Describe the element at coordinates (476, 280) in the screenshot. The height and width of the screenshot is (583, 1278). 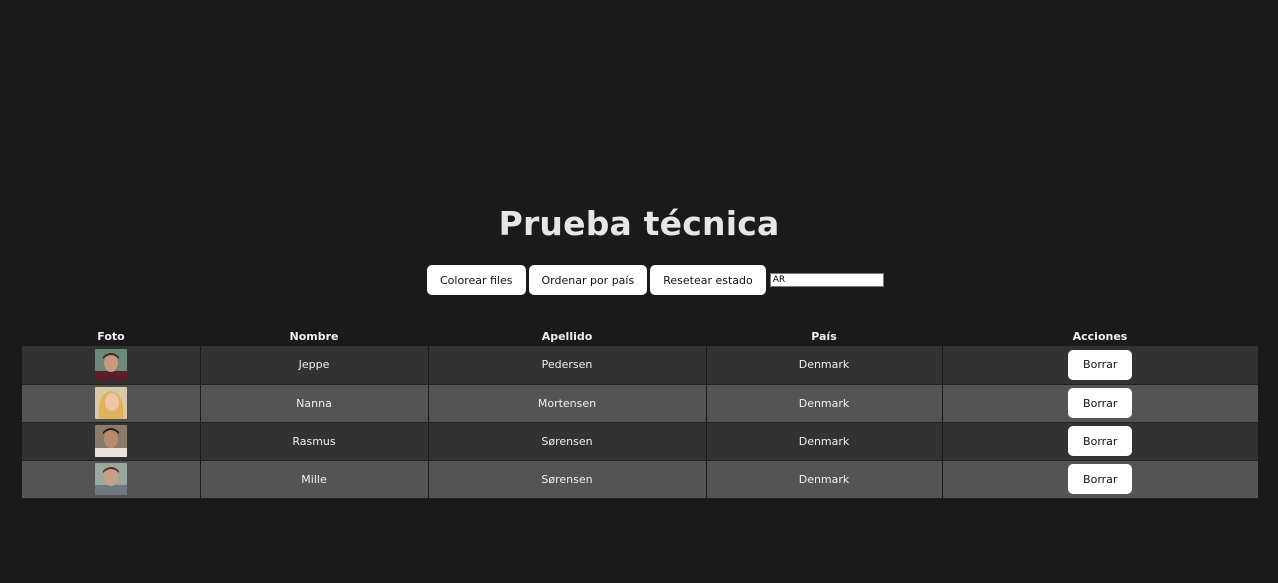
I see `color-rows-button: Colorear files` at that location.